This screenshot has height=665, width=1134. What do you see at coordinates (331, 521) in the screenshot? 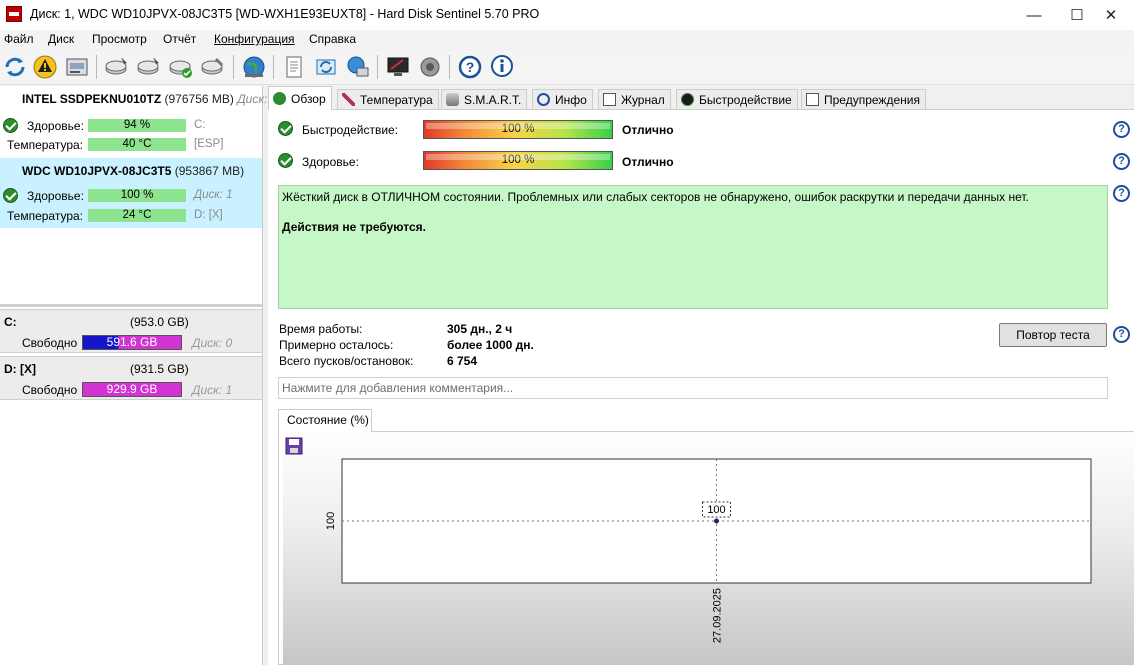
I see `y-tick-label: 100` at bounding box center [331, 521].